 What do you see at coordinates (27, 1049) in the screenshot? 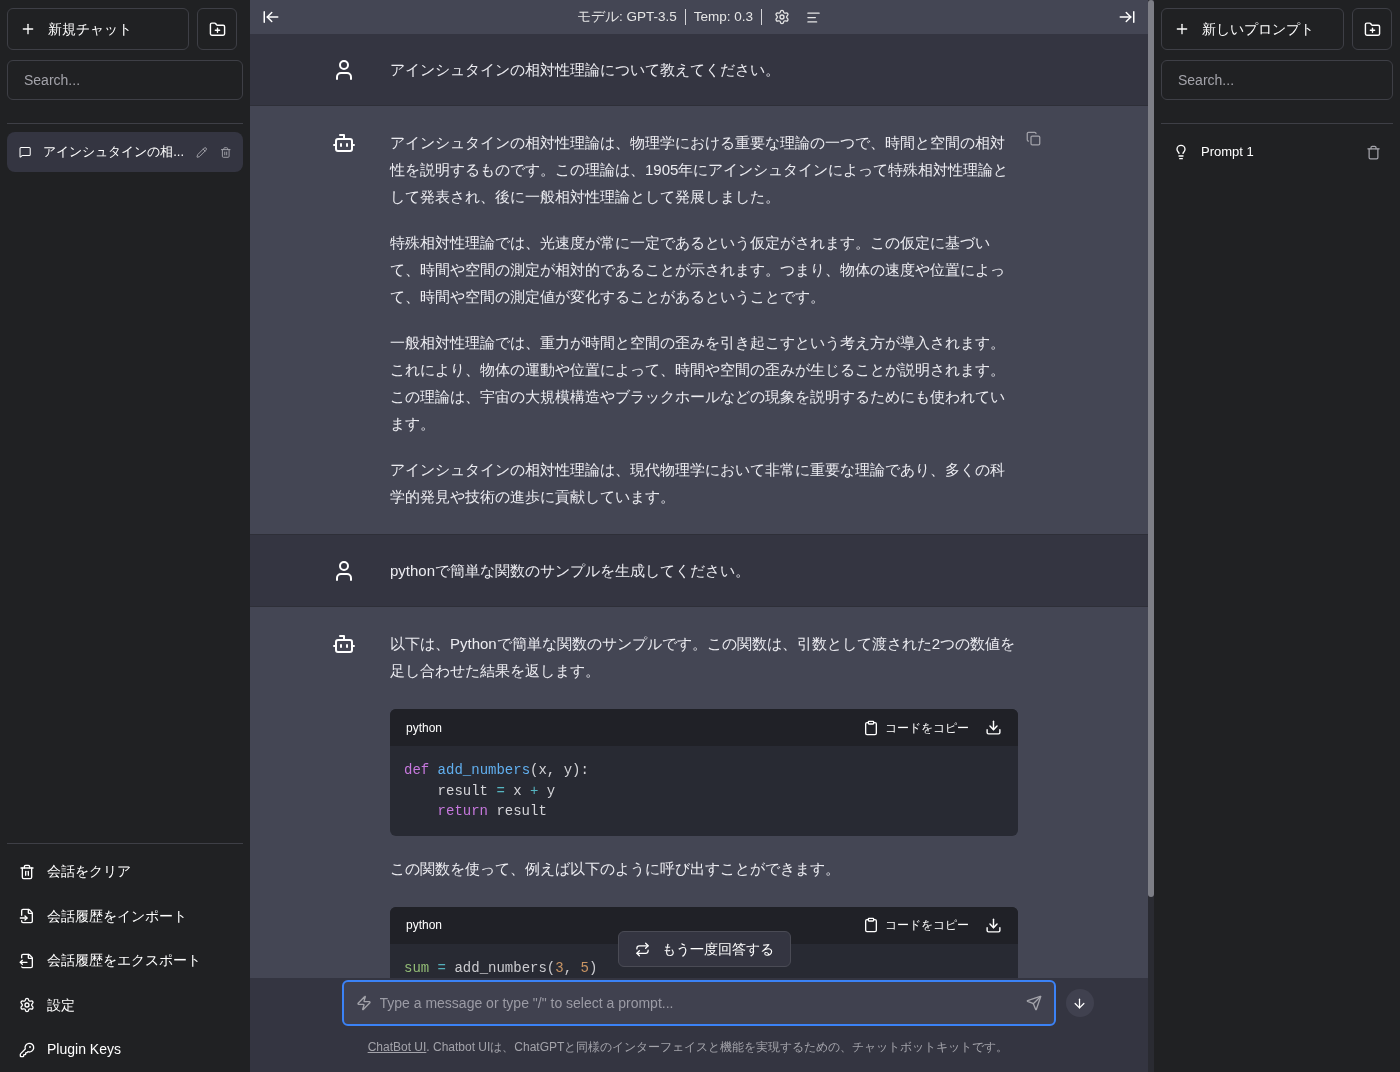
I see `key-icon` at bounding box center [27, 1049].